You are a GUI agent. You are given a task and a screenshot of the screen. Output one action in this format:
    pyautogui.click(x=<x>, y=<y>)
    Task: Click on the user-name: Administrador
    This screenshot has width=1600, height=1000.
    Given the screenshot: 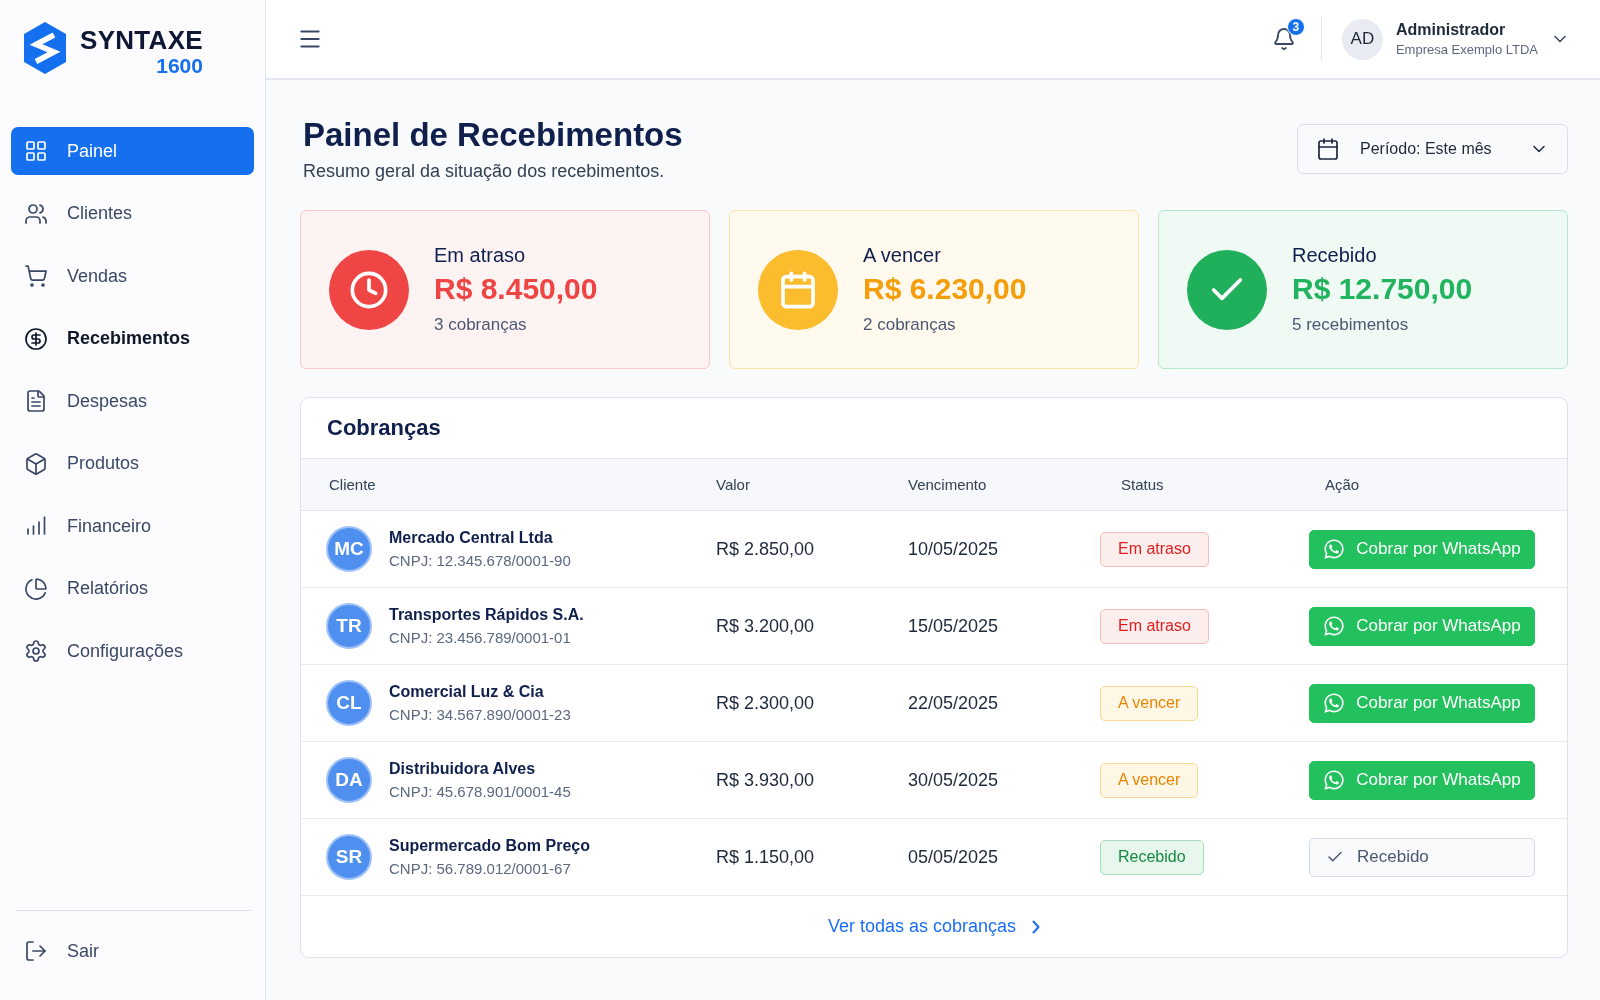 What is the action you would take?
    pyautogui.click(x=1451, y=30)
    